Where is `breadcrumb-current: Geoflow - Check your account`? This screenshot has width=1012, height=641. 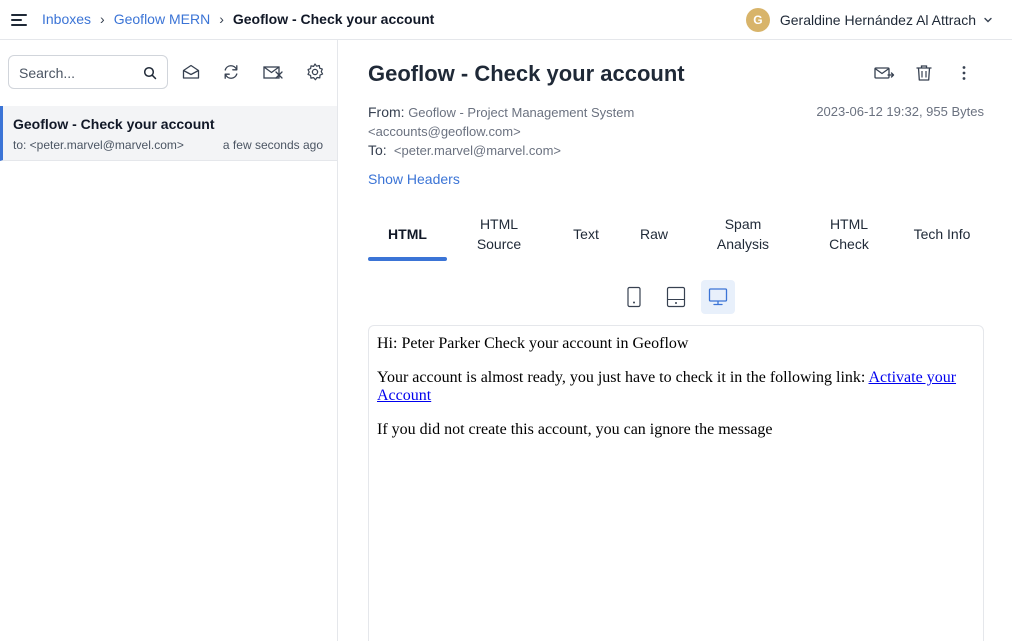
breadcrumb-current: Geoflow - Check your account is located at coordinates (333, 19).